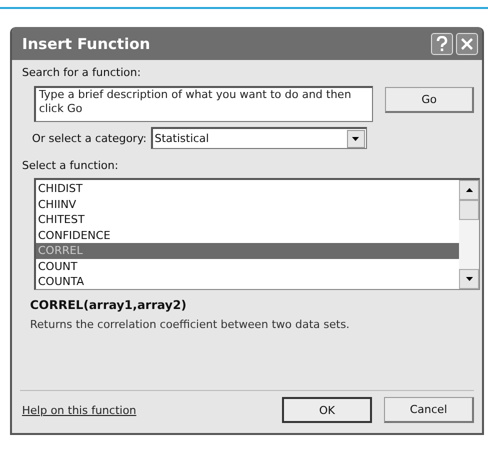  Describe the element at coordinates (109, 305) in the screenshot. I see `function-signature: CORREL(array1,array2)` at that location.